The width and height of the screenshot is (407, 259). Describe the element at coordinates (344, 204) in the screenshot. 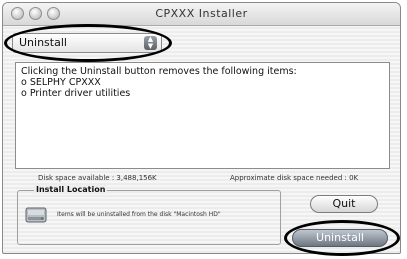

I see `quit-button: Quit` at that location.